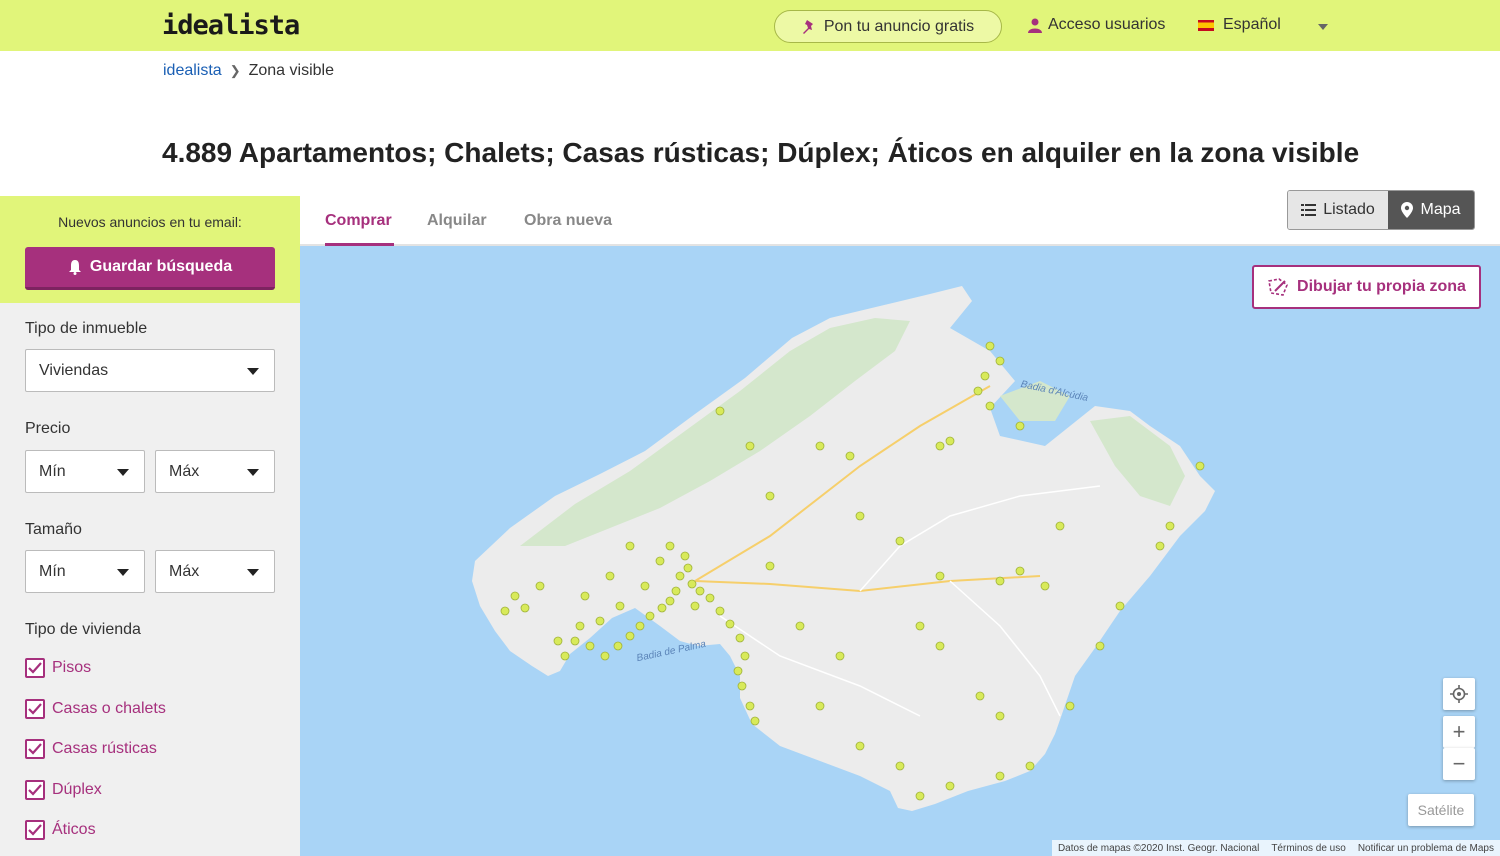 The width and height of the screenshot is (1500, 856). What do you see at coordinates (231, 25) in the screenshot?
I see `idealista-logo: idealista` at bounding box center [231, 25].